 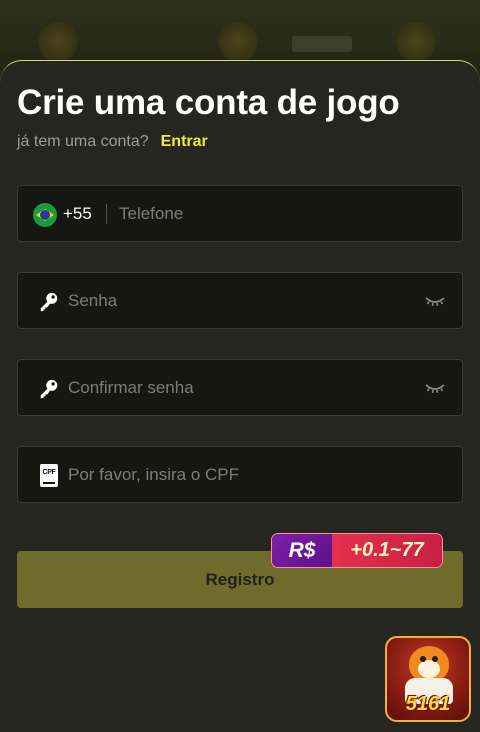 I want to click on cpf-card-icon: CPF, so click(x=49, y=475).